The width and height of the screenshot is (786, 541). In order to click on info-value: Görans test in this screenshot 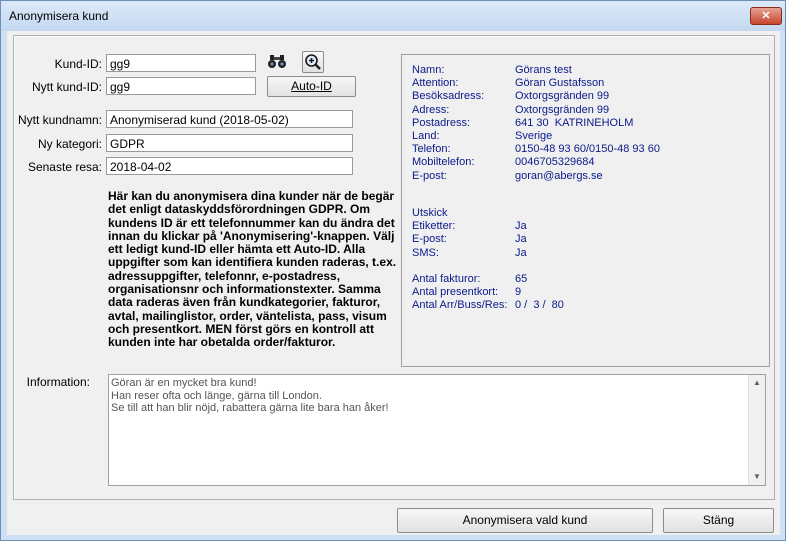, I will do `click(543, 70)`.